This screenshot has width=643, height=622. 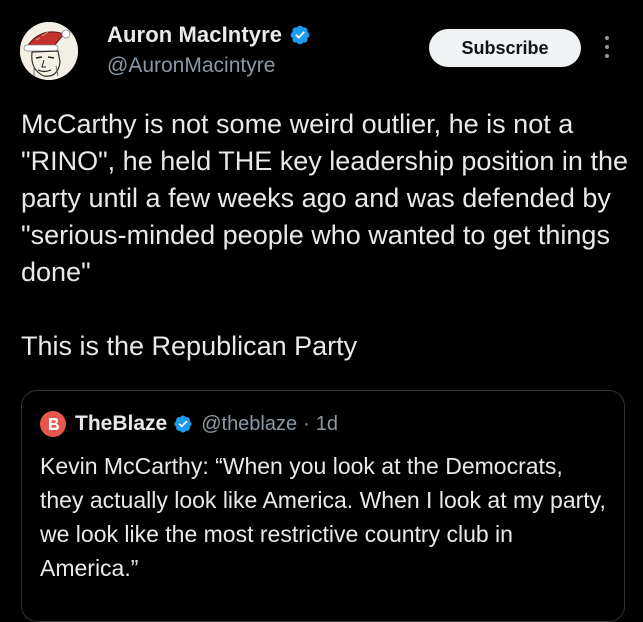 I want to click on quoted-tweet-header: TheBlaze @theblaze · 1d, so click(x=189, y=424).